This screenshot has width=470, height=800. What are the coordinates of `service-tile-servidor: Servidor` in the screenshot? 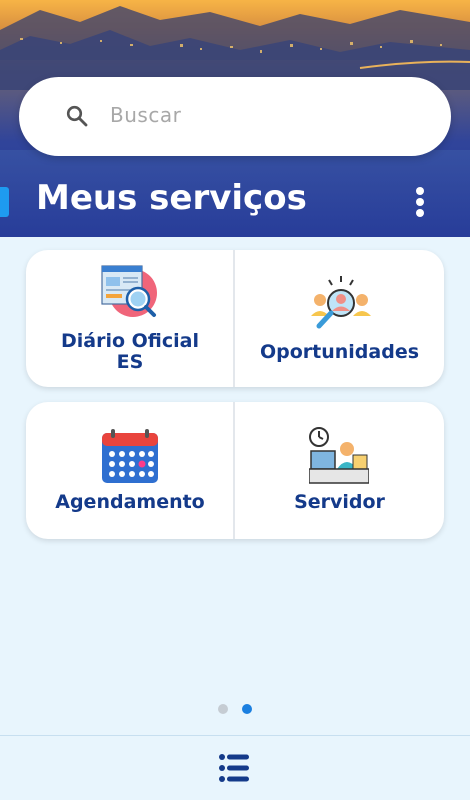 It's located at (339, 470).